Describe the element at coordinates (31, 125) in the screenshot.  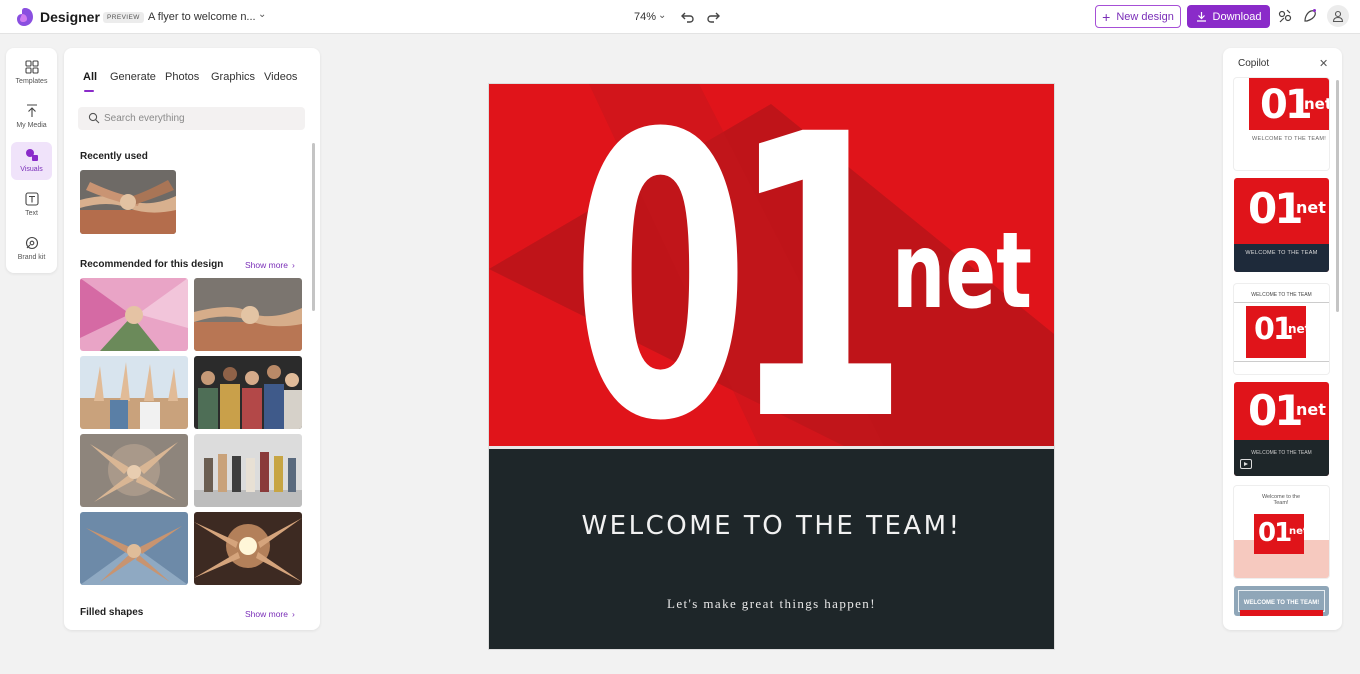
I see `rail-label: My Media` at that location.